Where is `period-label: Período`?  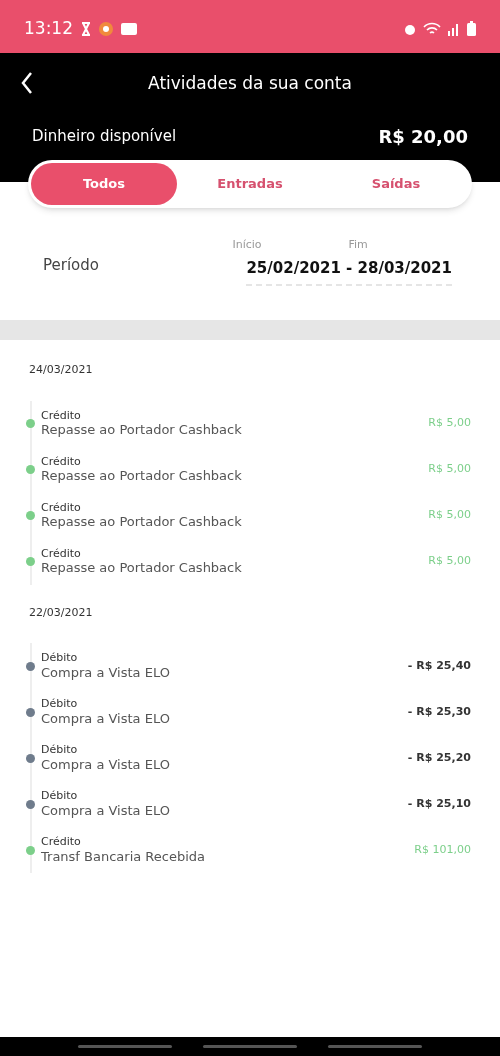
period-label: Período is located at coordinates (71, 265).